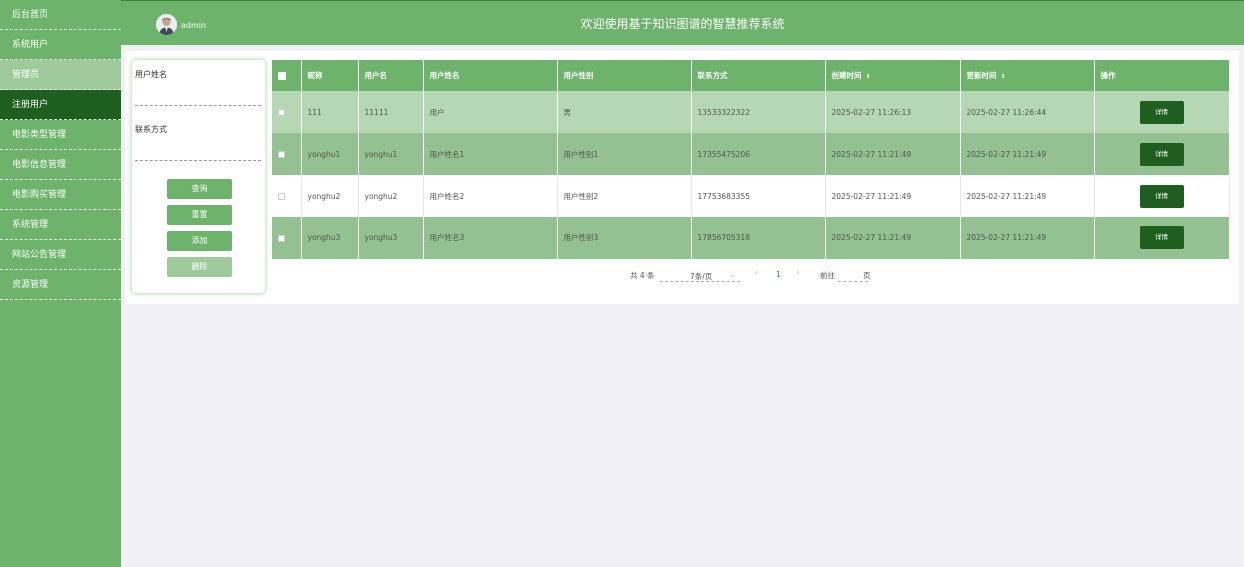 The width and height of the screenshot is (1244, 567). Describe the element at coordinates (60, 75) in the screenshot. I see `sidebar-item-admins: 管理员` at that location.